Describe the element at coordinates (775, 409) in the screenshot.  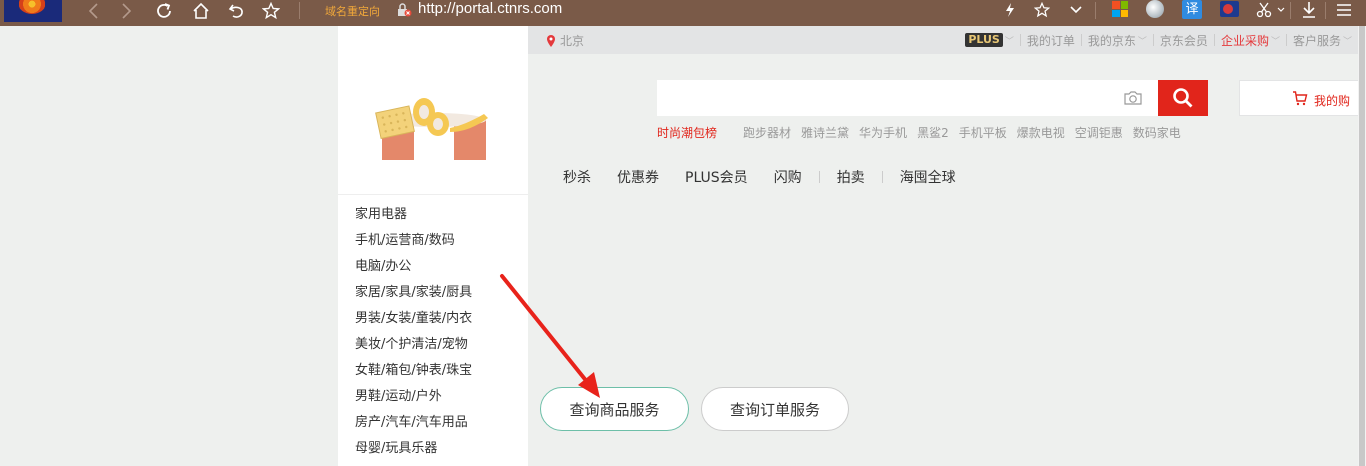
I see `query-order-service-button: 查询订单服务` at that location.